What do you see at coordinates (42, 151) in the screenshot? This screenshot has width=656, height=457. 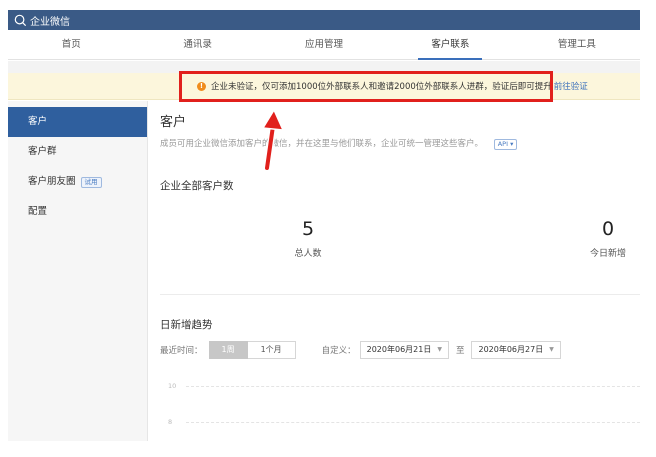 I see `sidebar-item-label: 客户群` at bounding box center [42, 151].